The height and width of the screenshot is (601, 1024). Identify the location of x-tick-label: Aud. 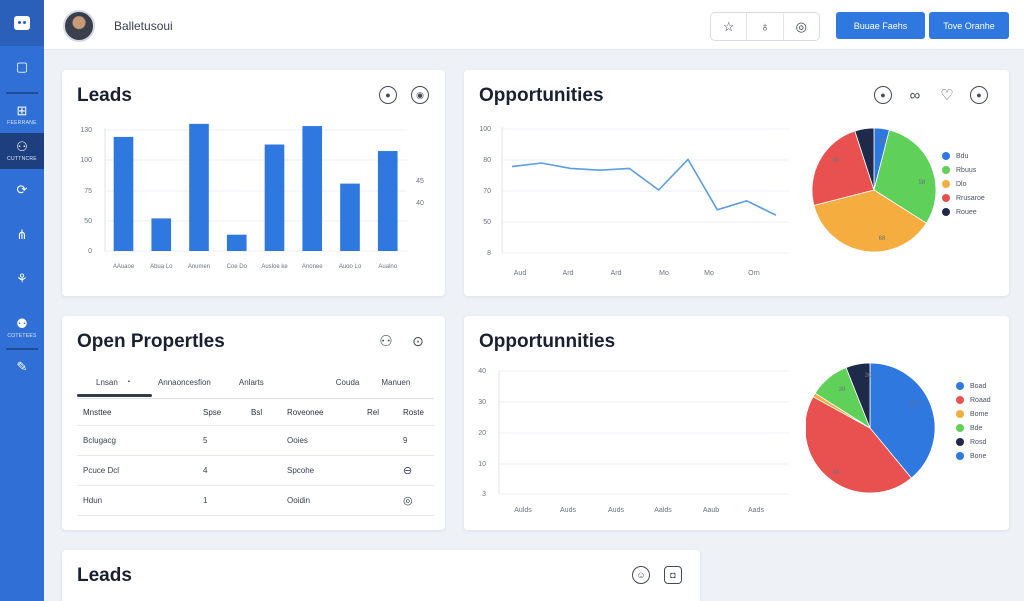
(520, 273).